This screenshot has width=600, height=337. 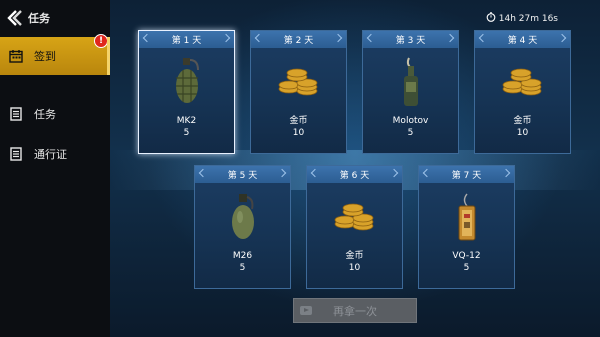 What do you see at coordinates (410, 82) in the screenshot?
I see `molotov-icon` at bounding box center [410, 82].